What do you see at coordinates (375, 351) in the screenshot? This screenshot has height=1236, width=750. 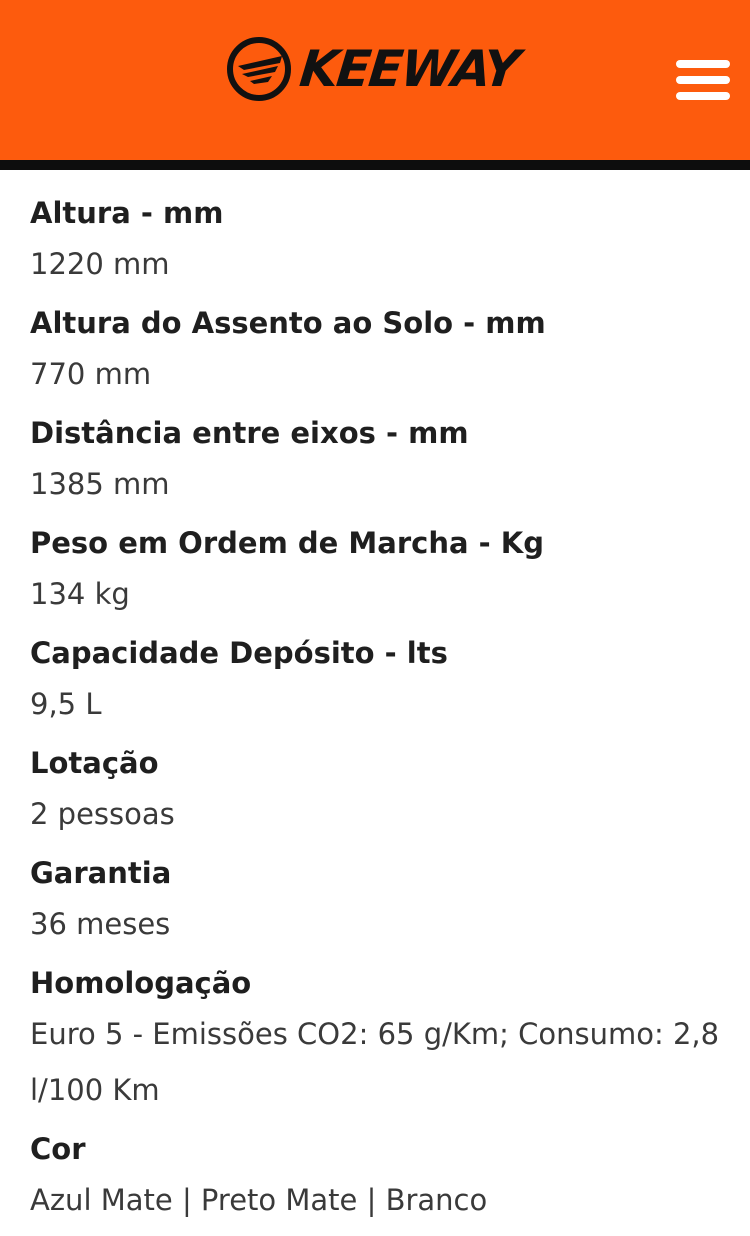 I see `spec-item: Altura do Assento ao Solo - mm 770 mm` at bounding box center [375, 351].